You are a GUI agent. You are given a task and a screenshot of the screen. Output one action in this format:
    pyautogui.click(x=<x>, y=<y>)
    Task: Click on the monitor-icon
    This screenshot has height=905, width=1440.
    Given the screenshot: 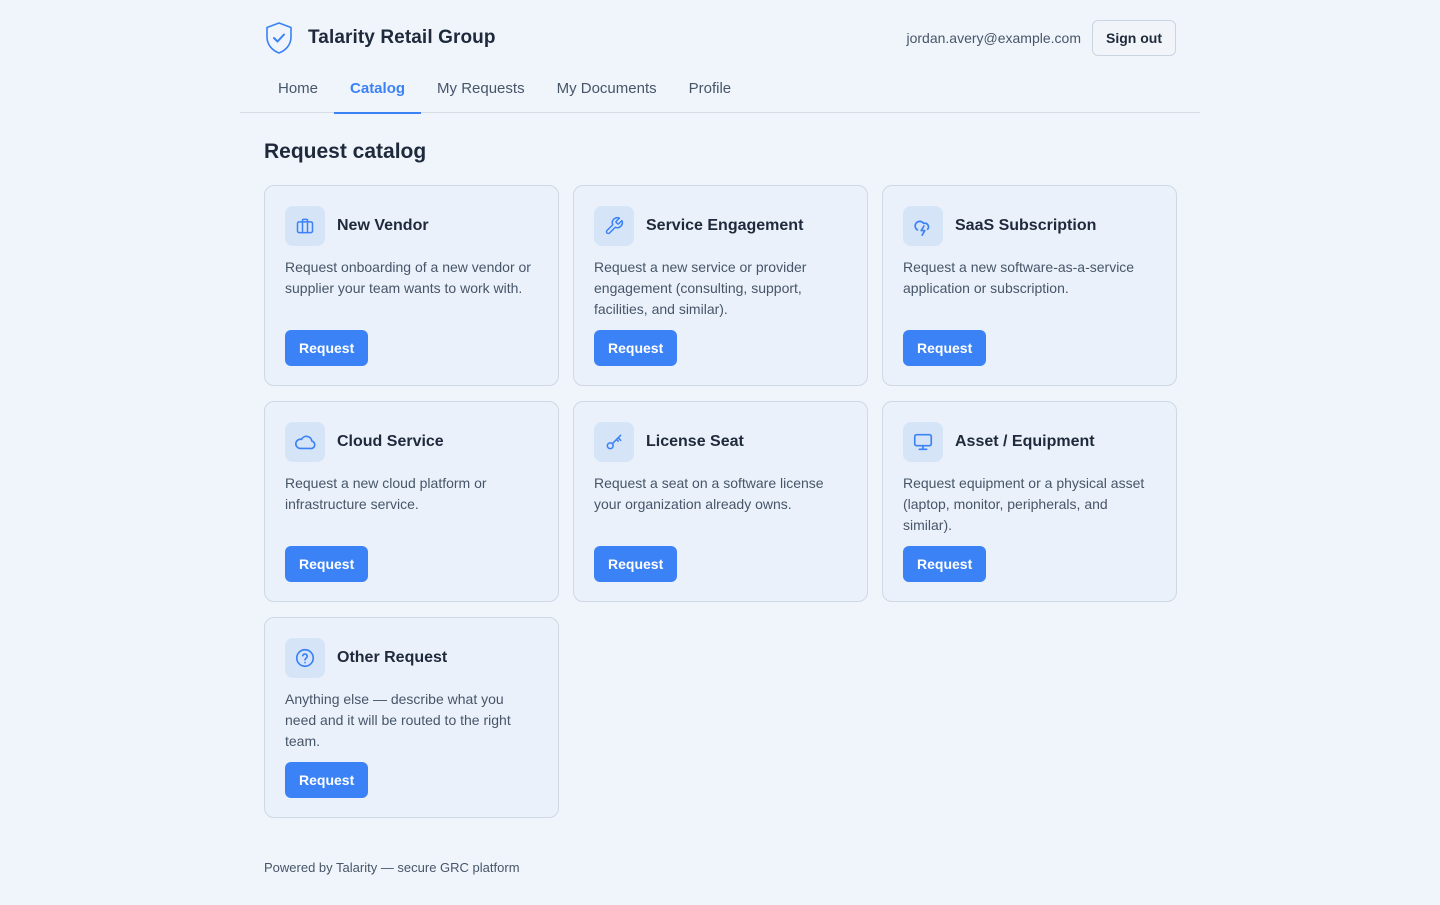 What is the action you would take?
    pyautogui.click(x=923, y=442)
    